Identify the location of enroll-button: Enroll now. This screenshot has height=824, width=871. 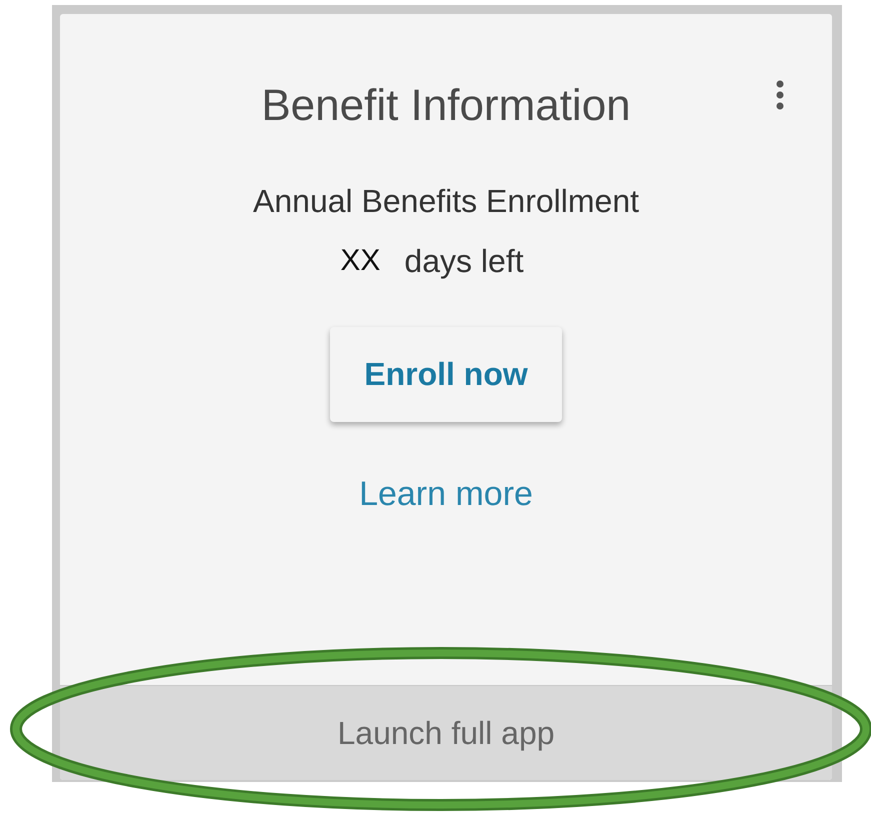
(446, 374).